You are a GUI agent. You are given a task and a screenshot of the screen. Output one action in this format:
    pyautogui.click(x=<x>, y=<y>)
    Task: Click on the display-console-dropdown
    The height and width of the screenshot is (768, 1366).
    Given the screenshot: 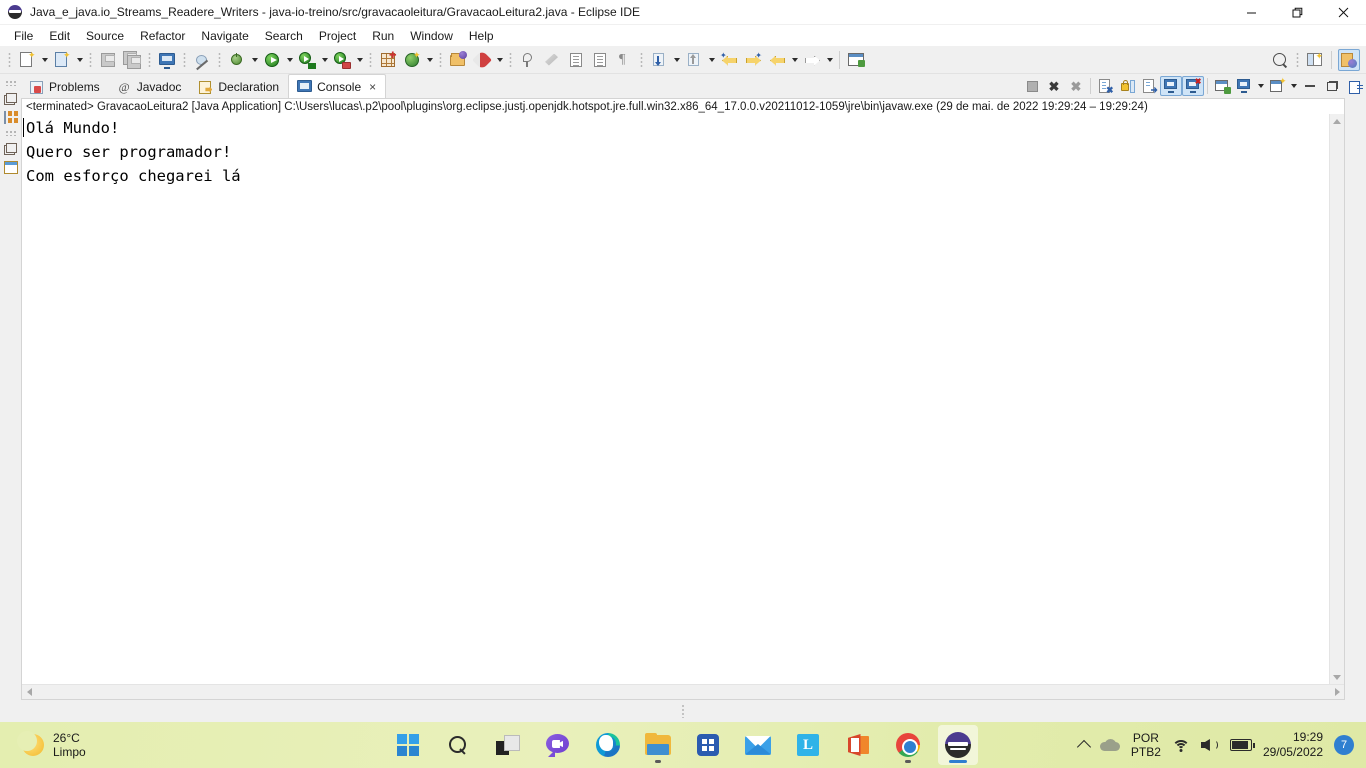 What is the action you would take?
    pyautogui.click(x=1260, y=86)
    